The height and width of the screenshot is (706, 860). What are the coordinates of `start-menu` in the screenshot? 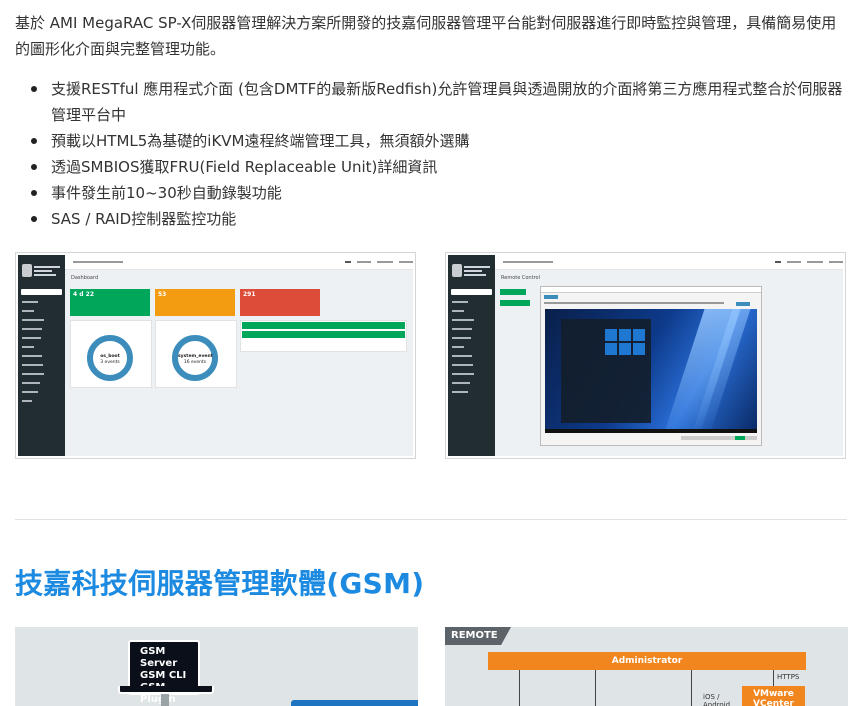 It's located at (606, 371).